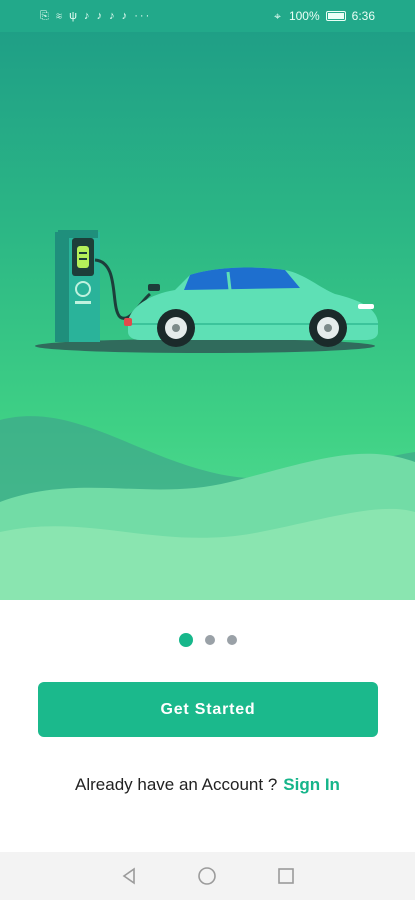 The height and width of the screenshot is (900, 415). Describe the element at coordinates (207, 16) in the screenshot. I see `status-bar: ⎘ ≋ ψ ♪ ♪ ♪ ♪ ··· ⌖ 100% 6:36` at that location.